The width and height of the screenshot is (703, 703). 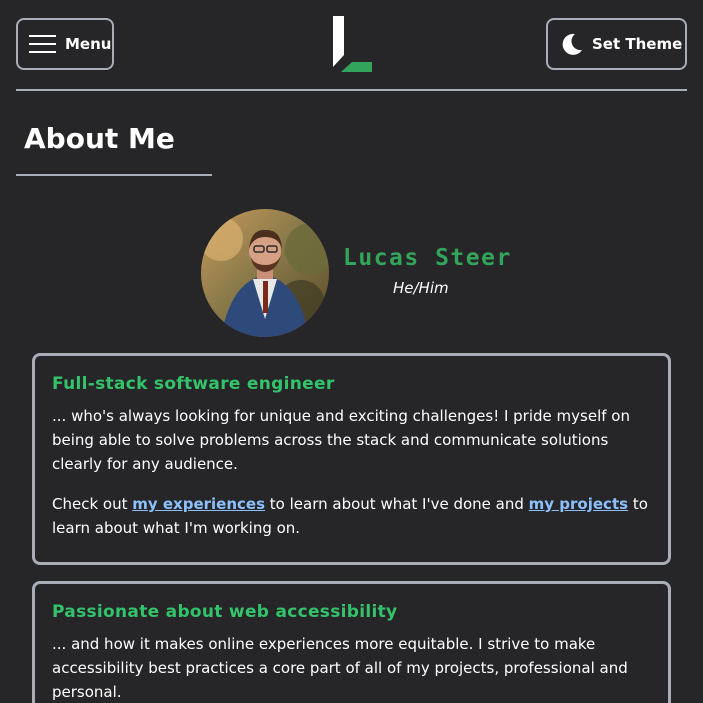 What do you see at coordinates (351, 90) in the screenshot?
I see `header-divider` at bounding box center [351, 90].